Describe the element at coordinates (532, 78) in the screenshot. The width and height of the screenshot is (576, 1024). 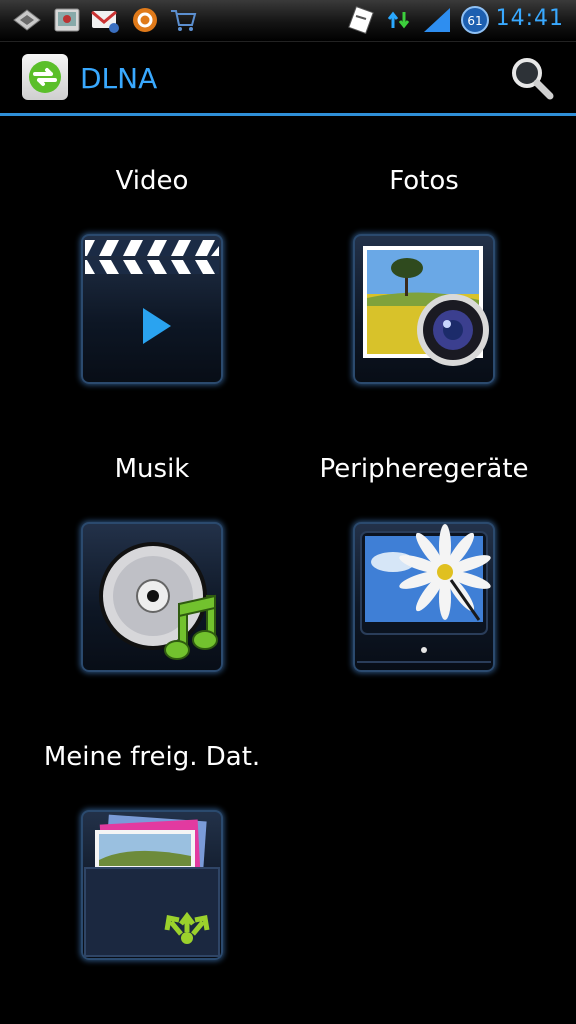
I see `search-icon` at that location.